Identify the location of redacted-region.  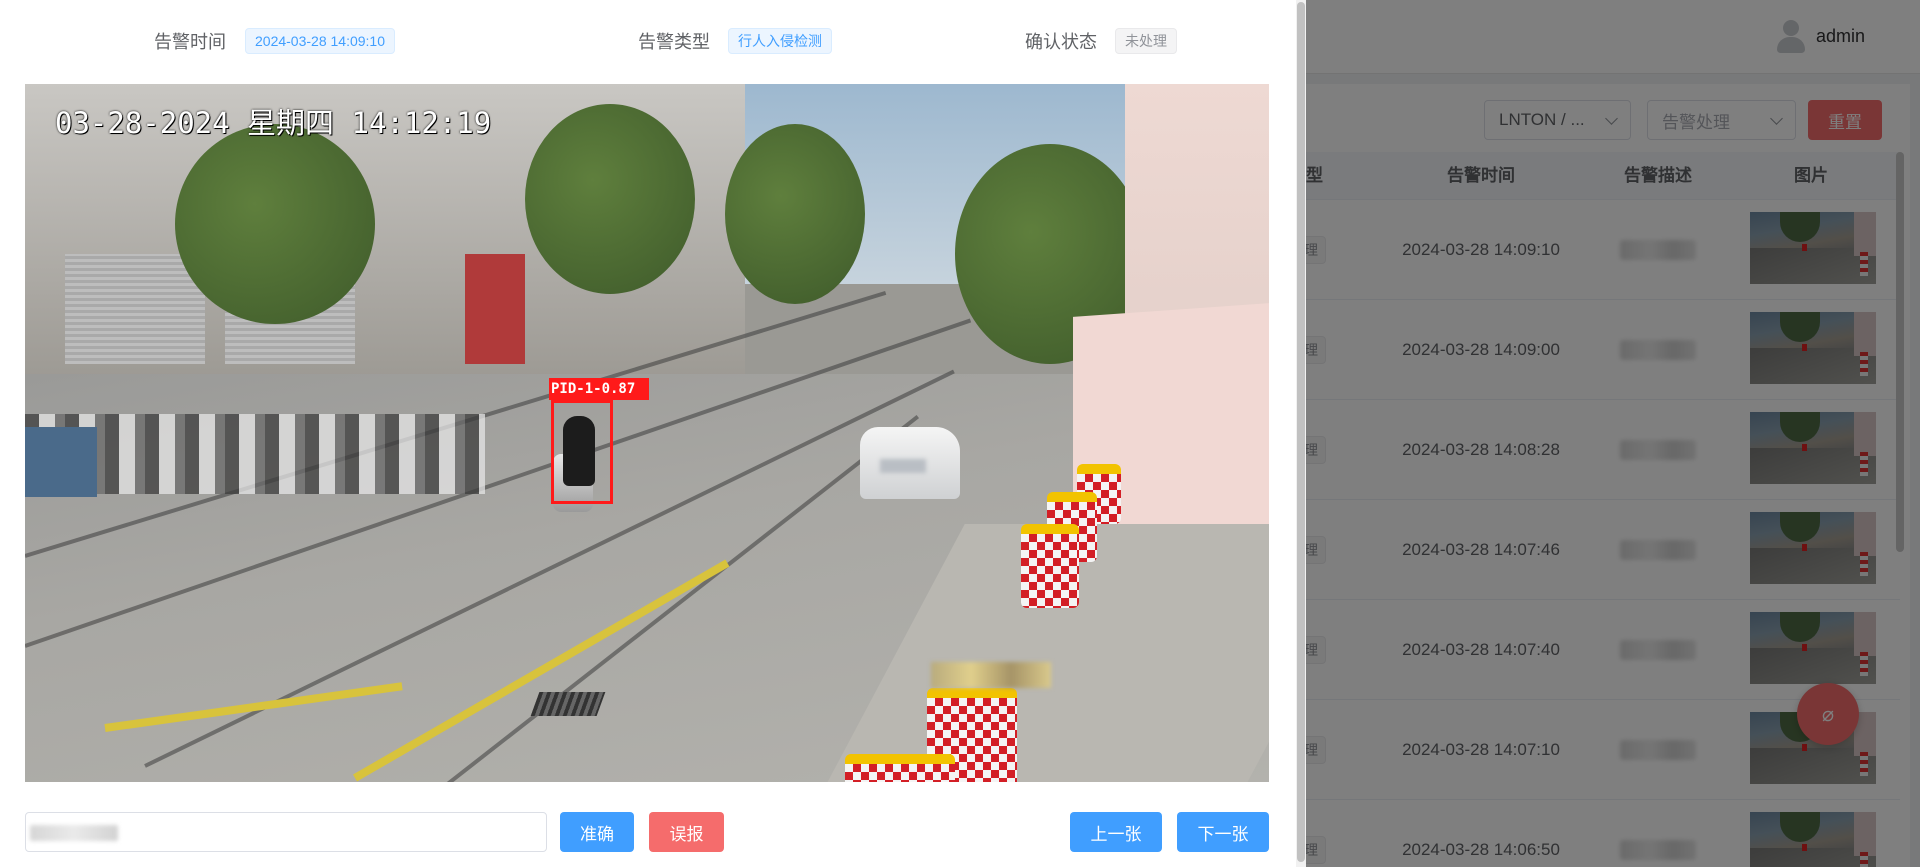
(991, 675).